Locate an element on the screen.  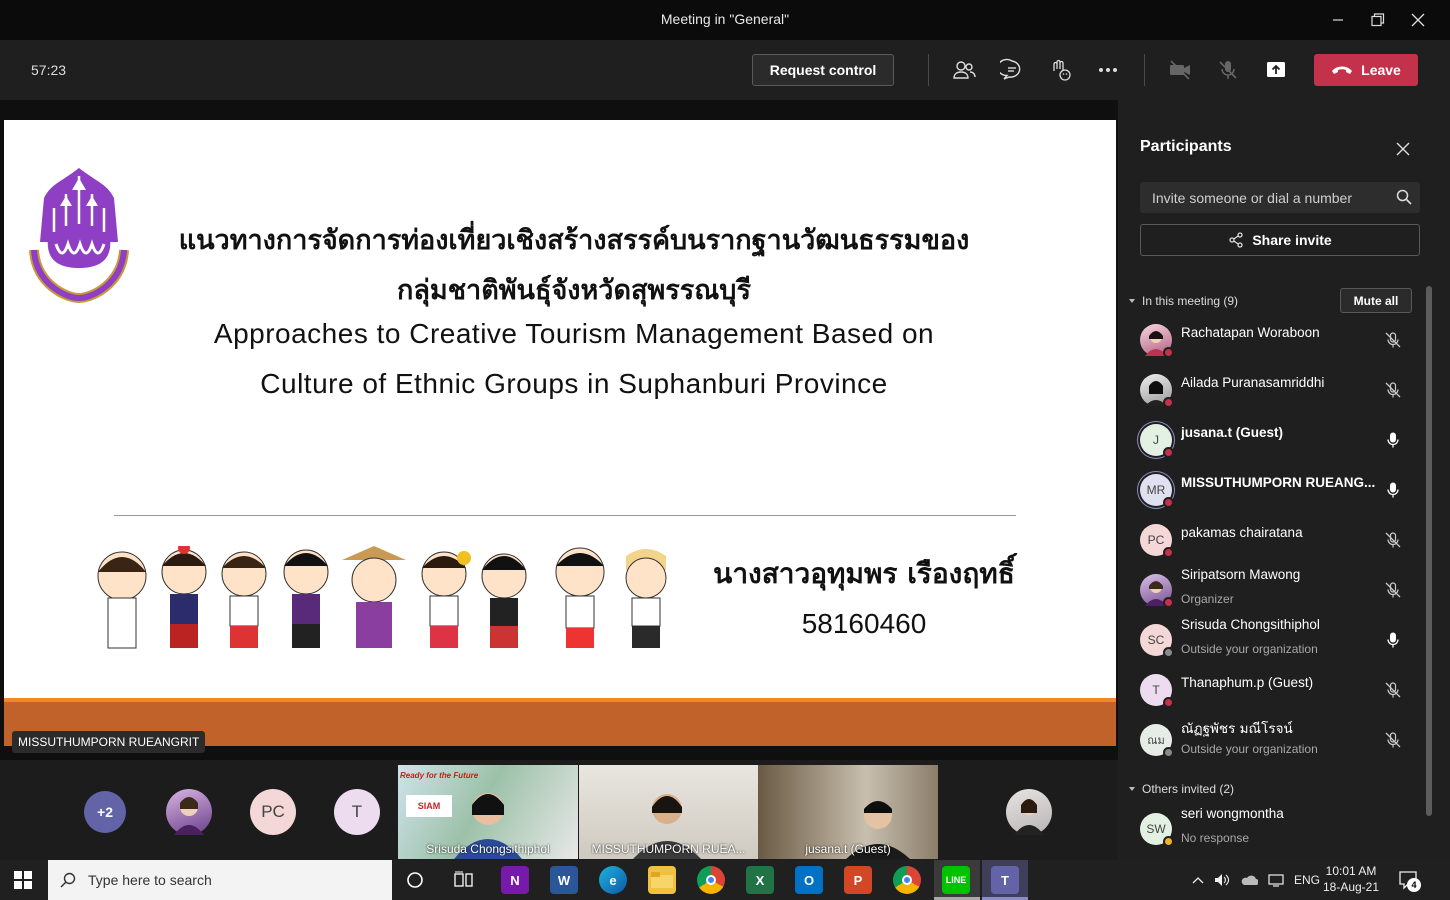
volume-icon is located at coordinates (1222, 880).